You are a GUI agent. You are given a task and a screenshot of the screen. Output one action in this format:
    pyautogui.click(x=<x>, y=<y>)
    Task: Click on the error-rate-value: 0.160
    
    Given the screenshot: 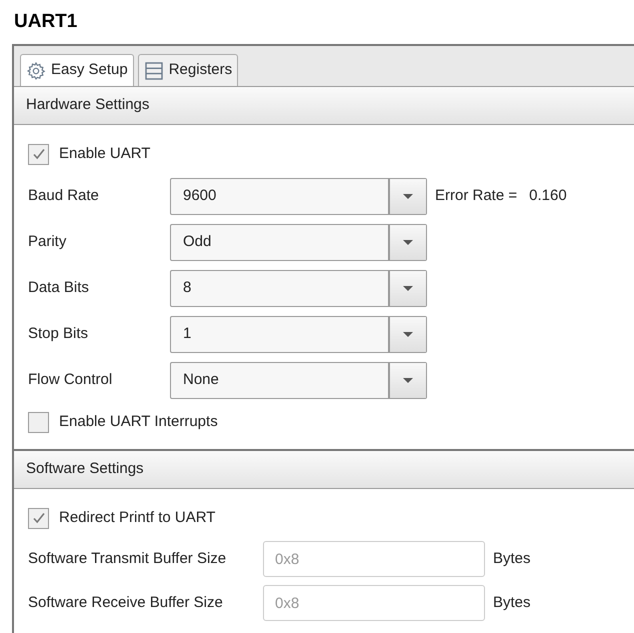 What is the action you would take?
    pyautogui.click(x=548, y=196)
    